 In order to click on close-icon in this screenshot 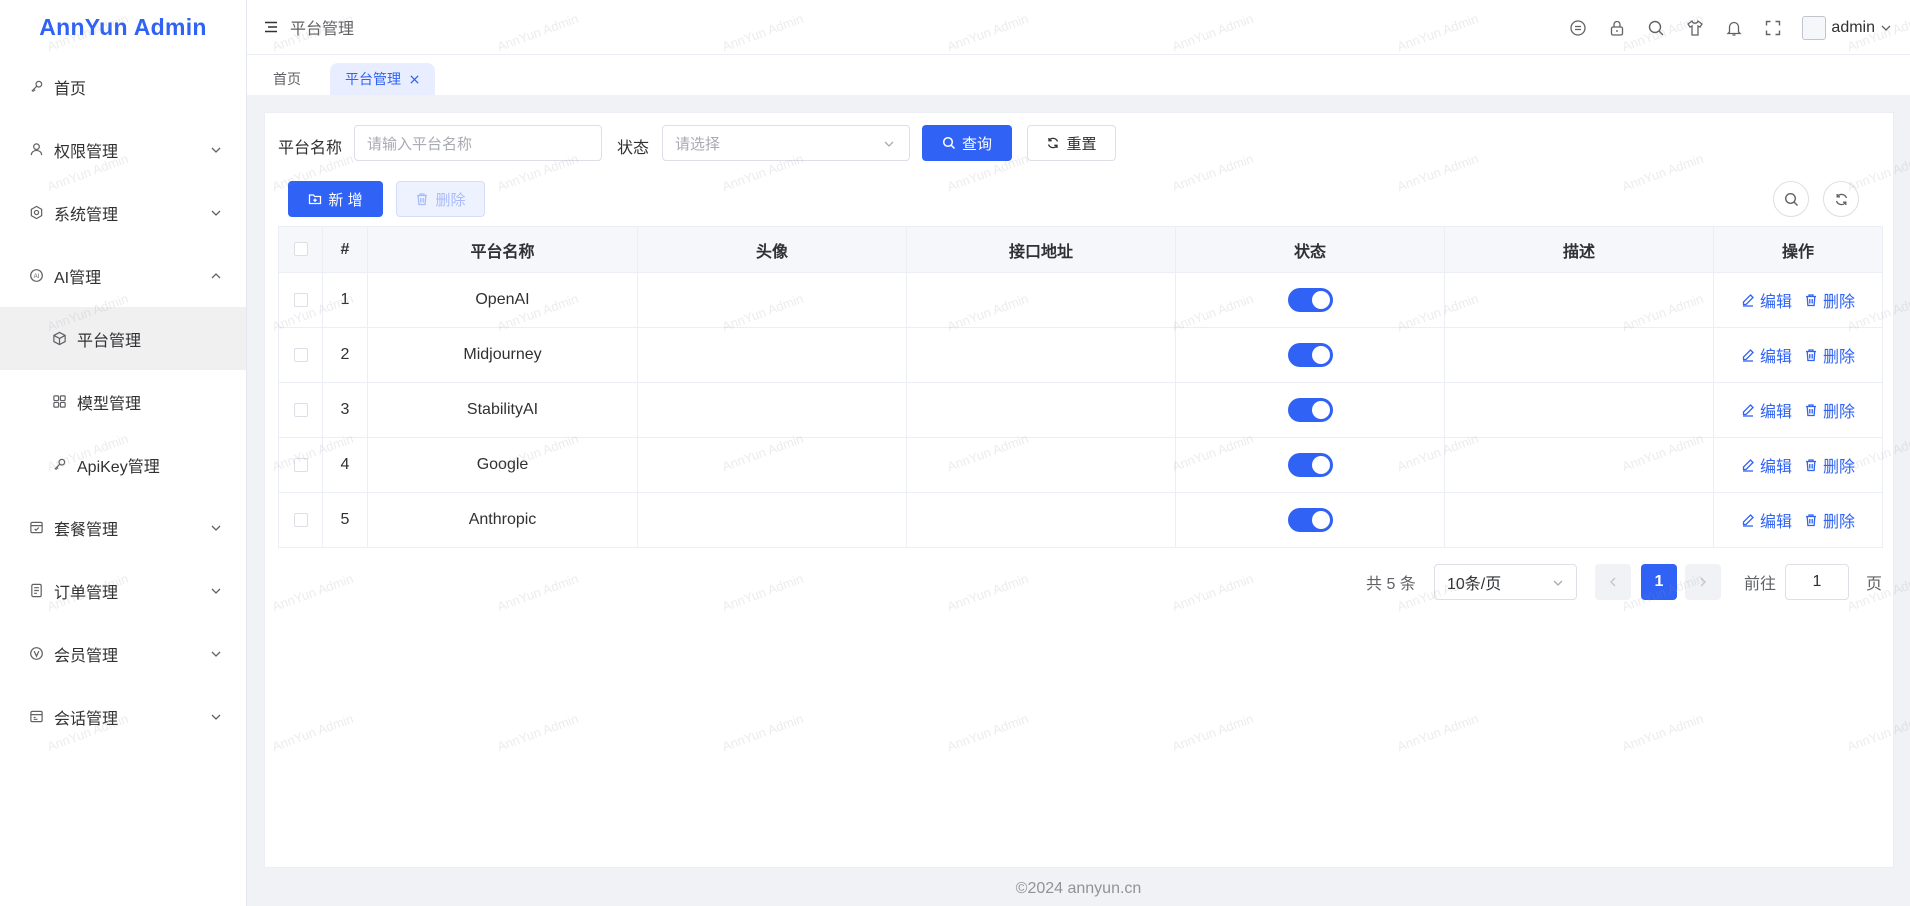, I will do `click(414, 79)`.